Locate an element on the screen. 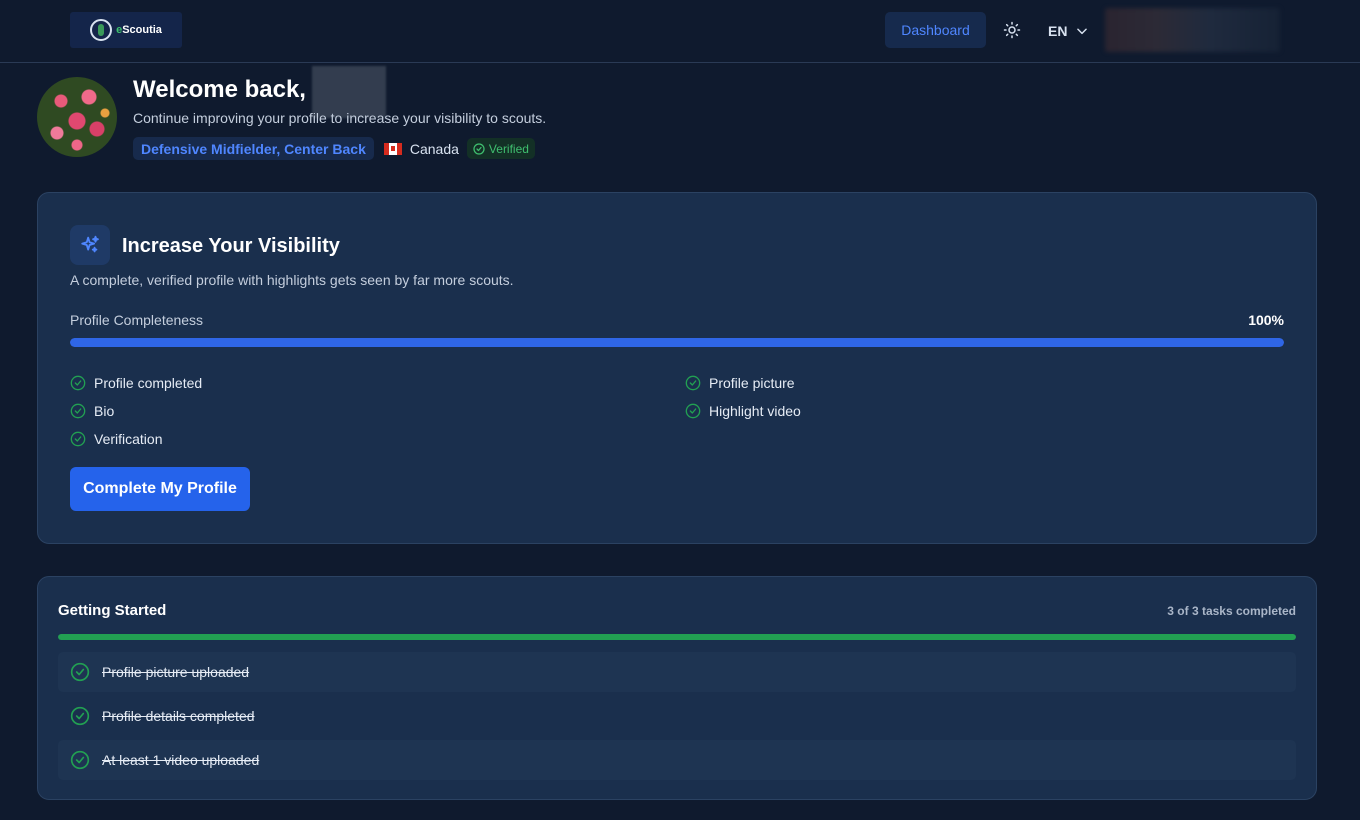 This screenshot has width=1360, height=820. checklist-right: Profile picture Highlight video is located at coordinates (743, 397).